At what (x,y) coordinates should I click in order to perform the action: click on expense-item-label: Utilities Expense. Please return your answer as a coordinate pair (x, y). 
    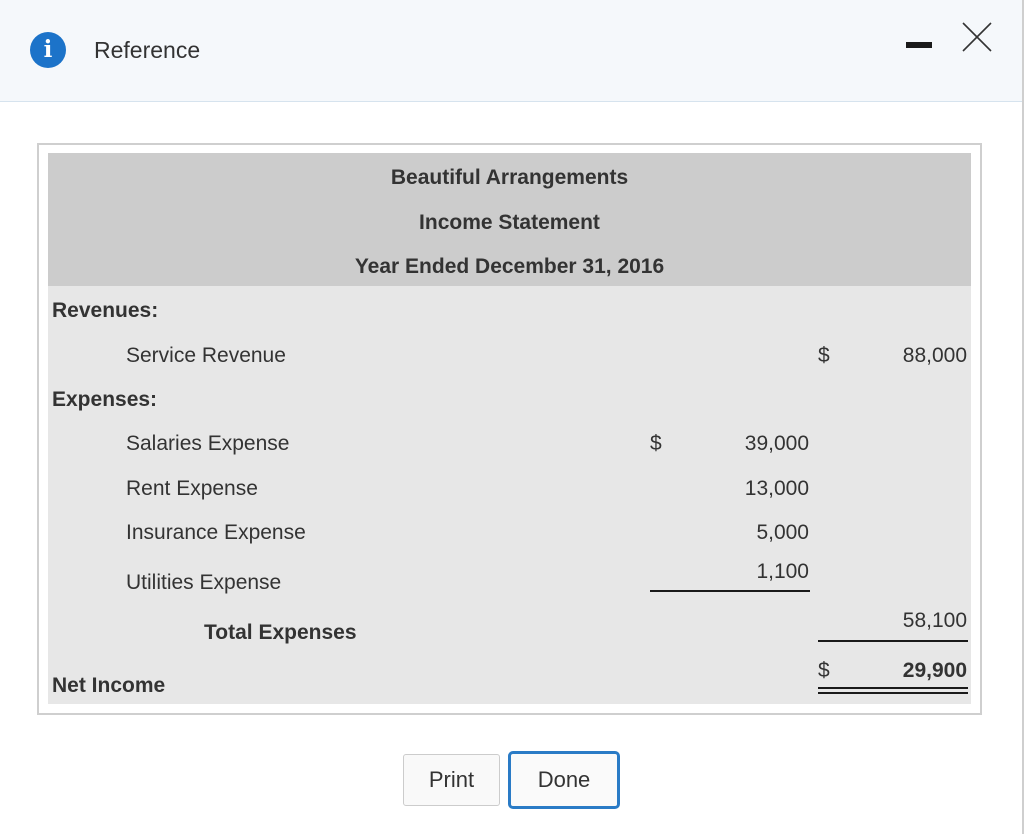
    Looking at the image, I should click on (204, 582).